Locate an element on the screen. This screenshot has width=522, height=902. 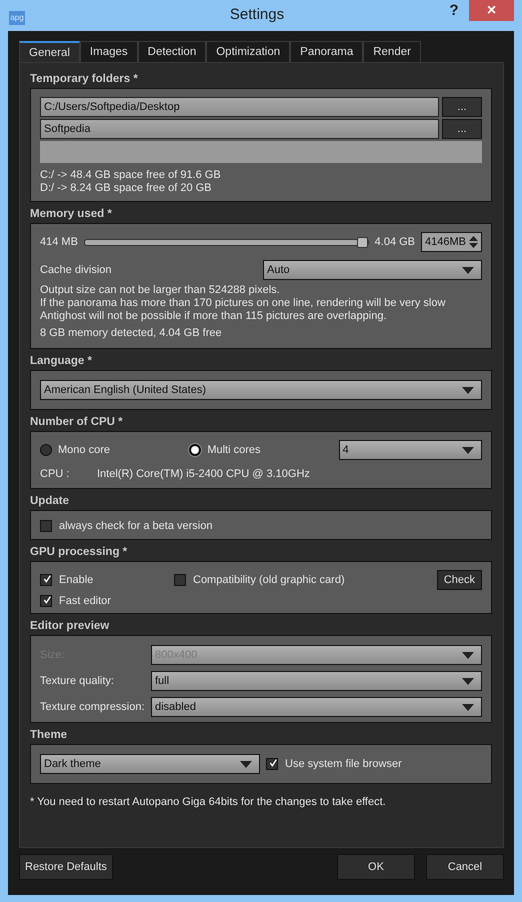
checkbox-option: Enable is located at coordinates (107, 580).